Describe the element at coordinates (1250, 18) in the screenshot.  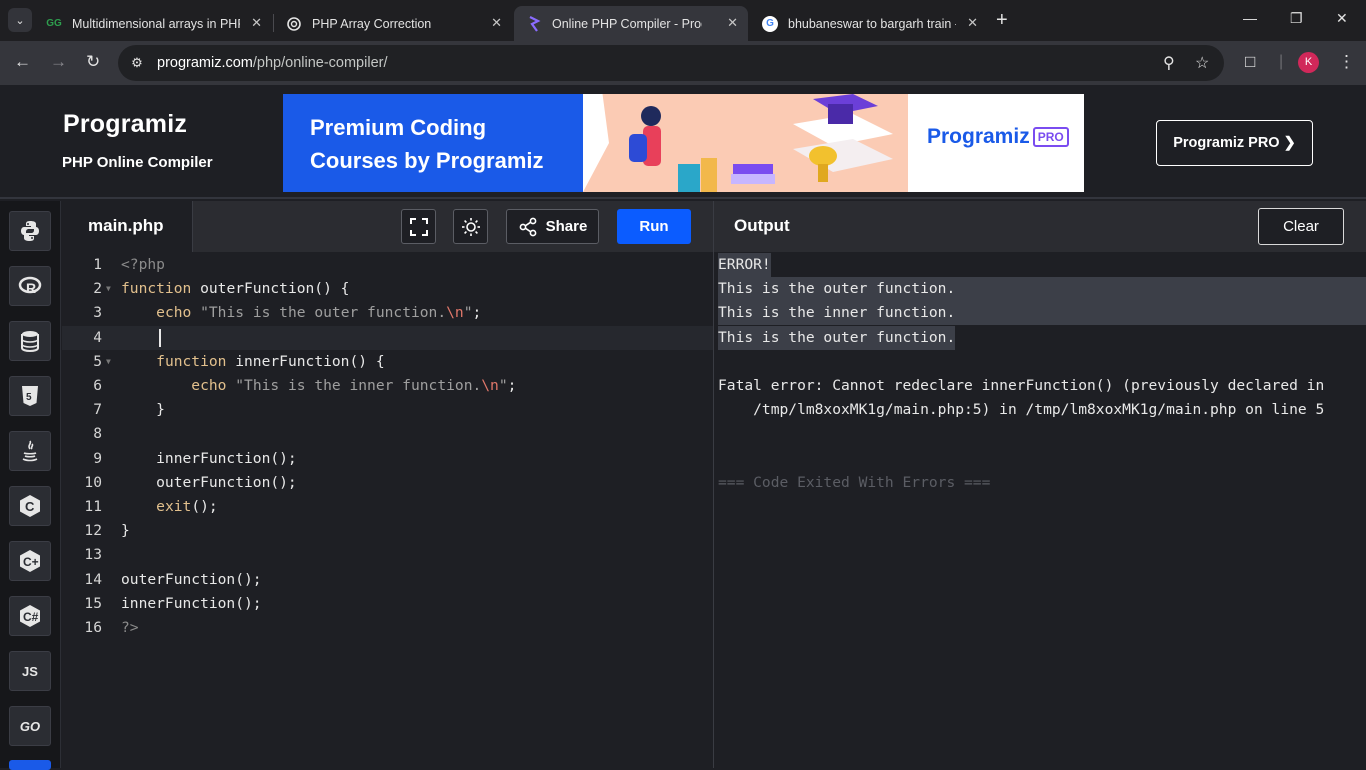
I see `minimize-icon: —` at that location.